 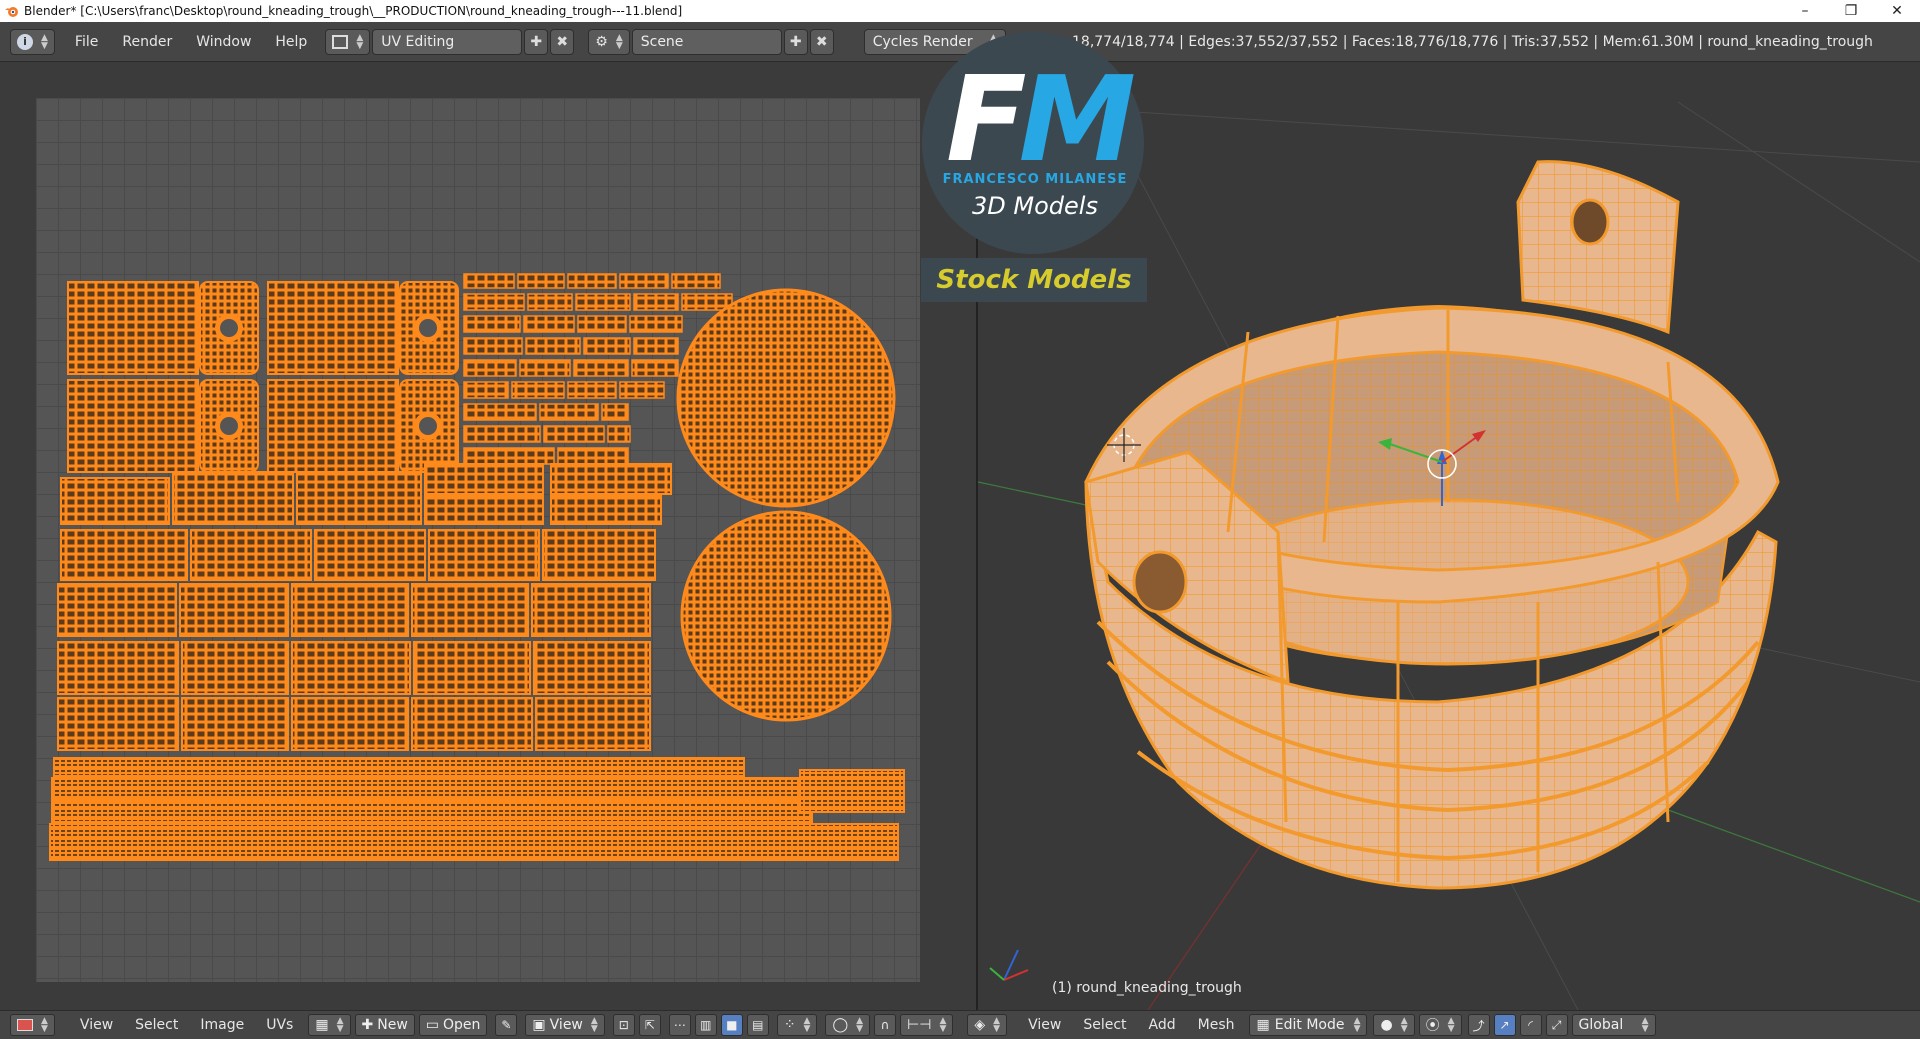 I want to click on new-image-label: New, so click(x=392, y=1025).